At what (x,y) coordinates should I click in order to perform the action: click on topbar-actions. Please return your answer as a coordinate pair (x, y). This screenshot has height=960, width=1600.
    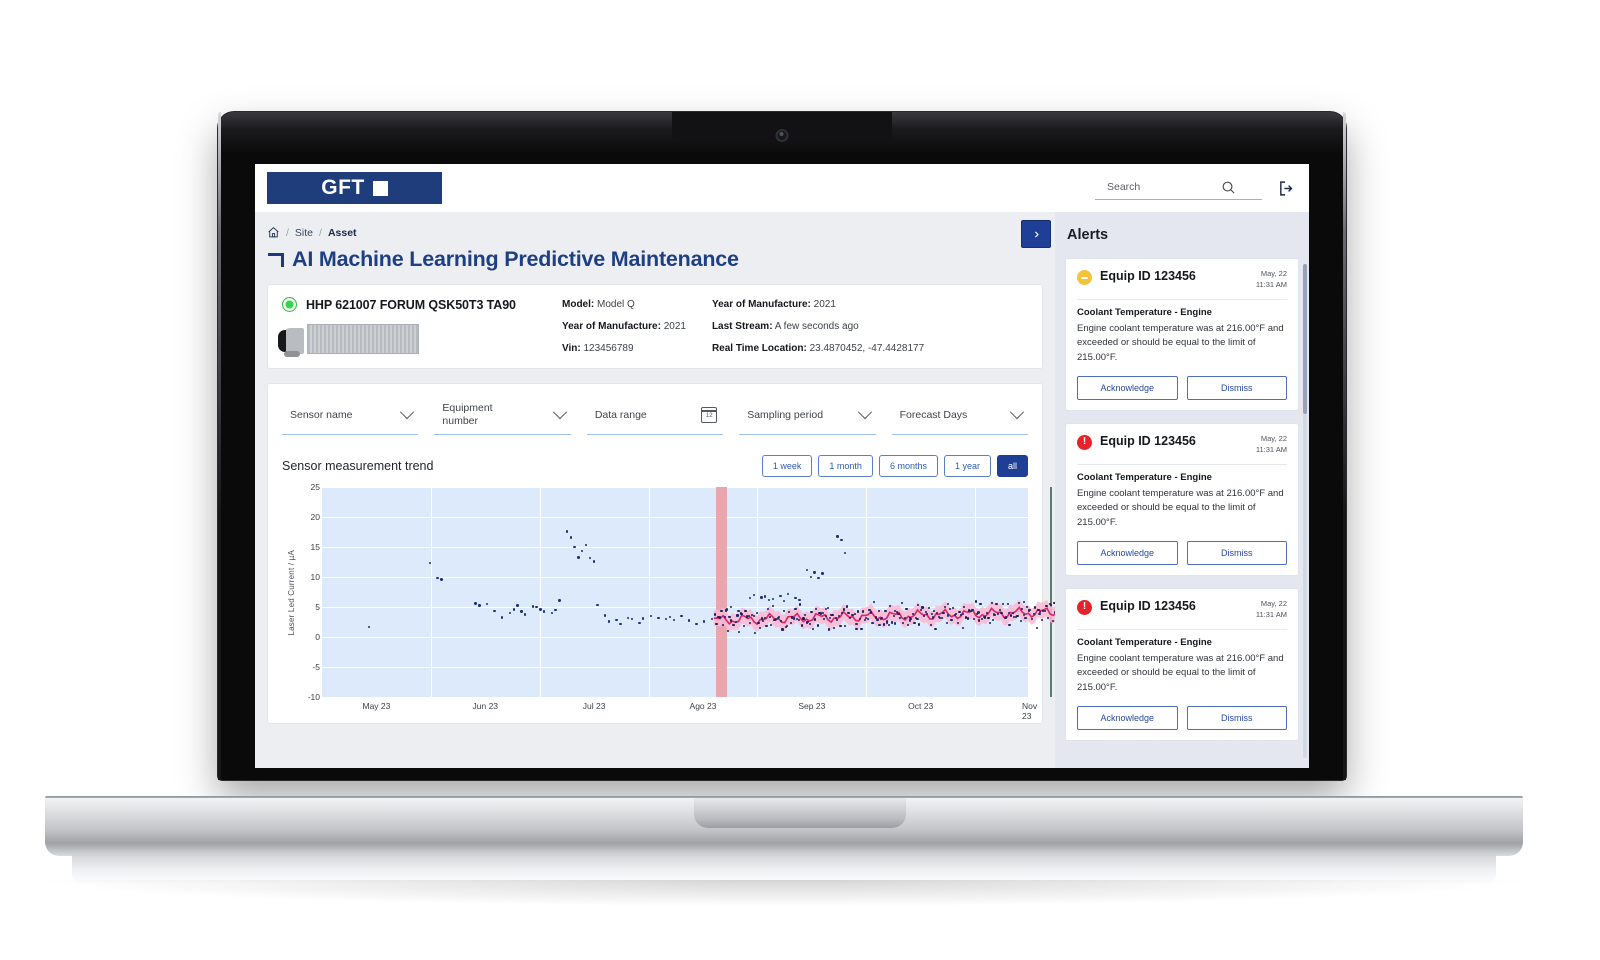
    Looking at the image, I should click on (1195, 188).